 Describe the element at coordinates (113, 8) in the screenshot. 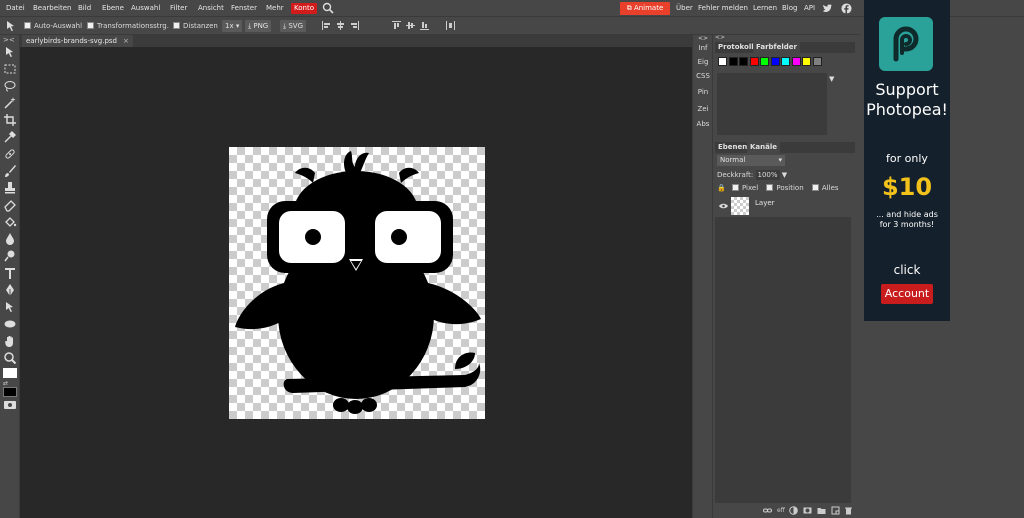

I see `menu-layer: Ebene` at that location.